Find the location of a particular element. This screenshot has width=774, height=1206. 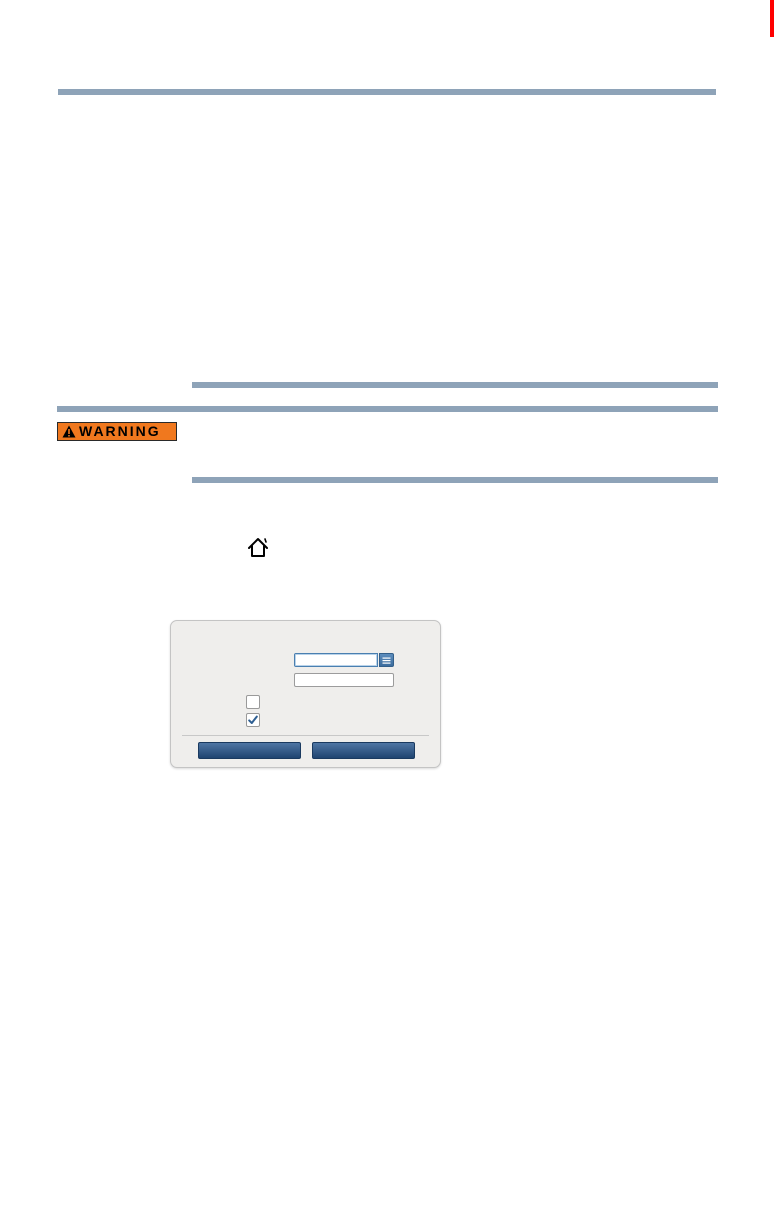

text-input is located at coordinates (344, 680).